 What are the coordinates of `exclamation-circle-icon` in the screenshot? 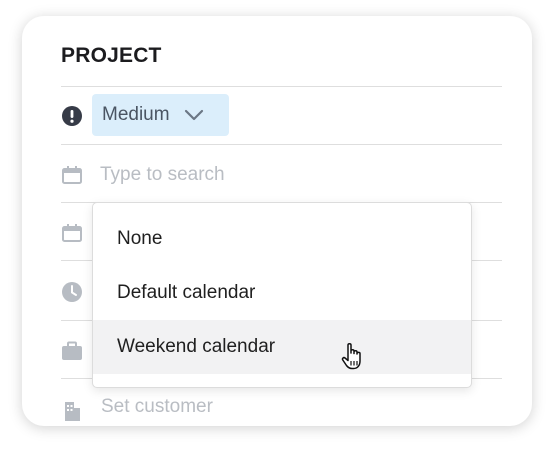 It's located at (72, 116).